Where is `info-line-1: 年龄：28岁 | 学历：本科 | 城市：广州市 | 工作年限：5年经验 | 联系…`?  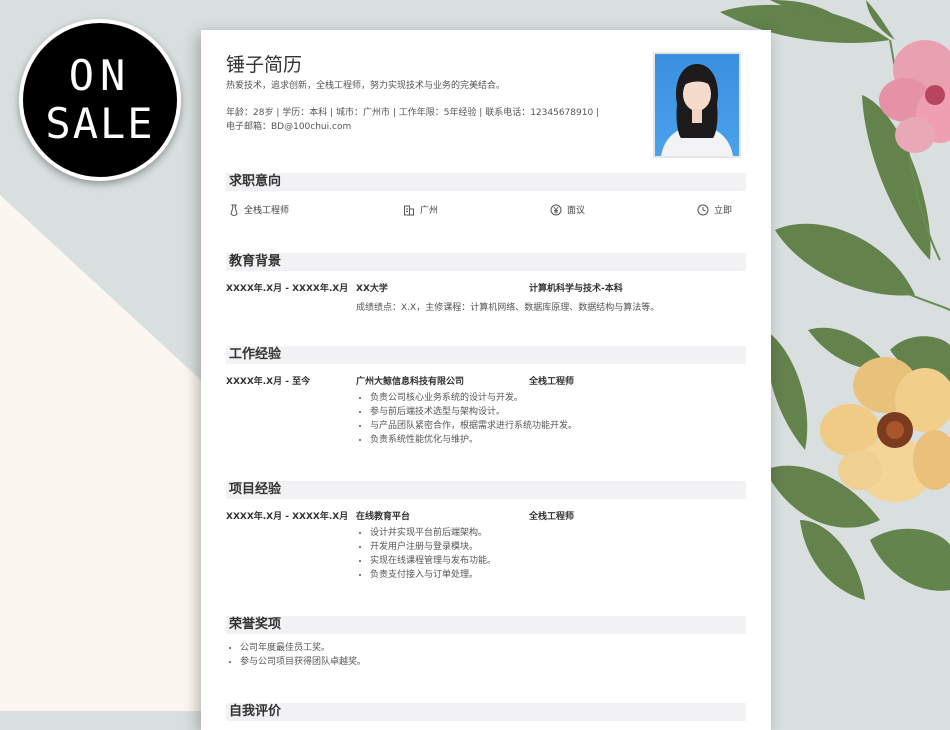 info-line-1: 年龄：28岁 | 学历：本科 | 城市：广州市 | 工作年限：5年经验 | 联系… is located at coordinates (413, 113).